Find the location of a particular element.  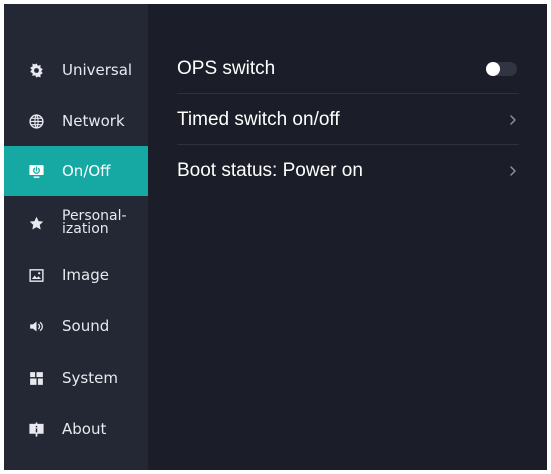

ops-switch-row: OPS switch is located at coordinates (348, 68).